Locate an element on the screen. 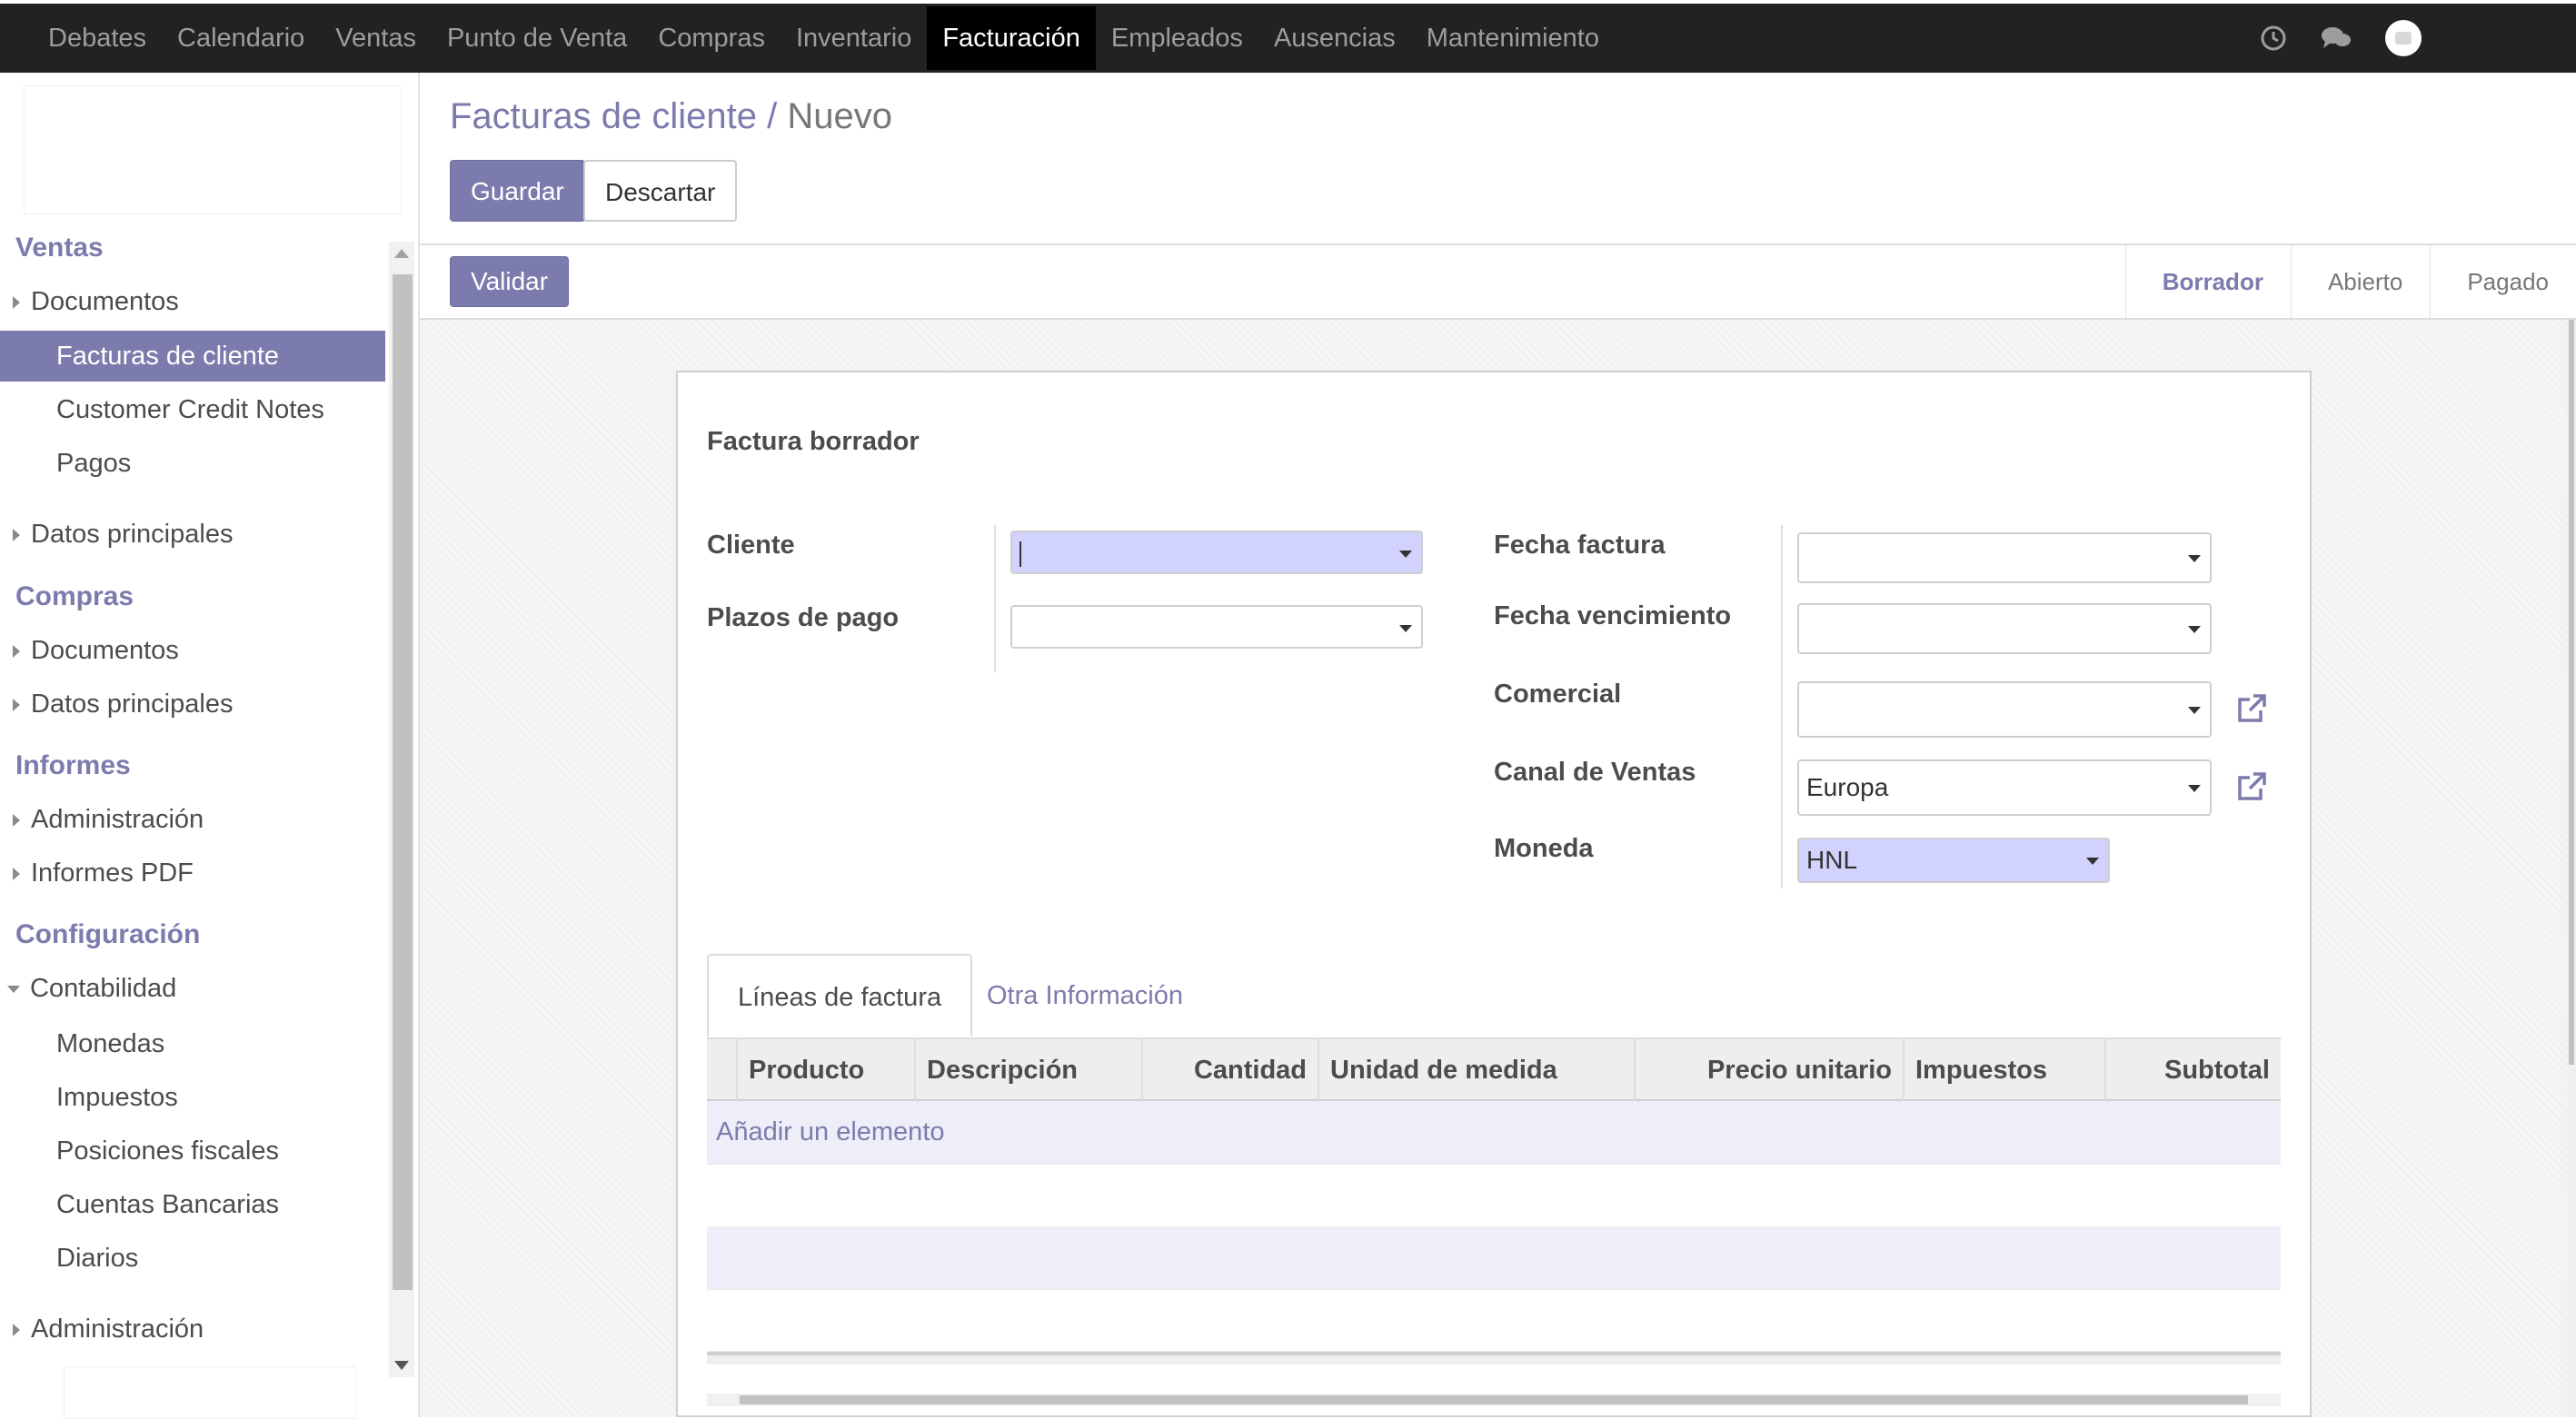 This screenshot has width=2576, height=1419. discard-button: Descartar is located at coordinates (660, 191).